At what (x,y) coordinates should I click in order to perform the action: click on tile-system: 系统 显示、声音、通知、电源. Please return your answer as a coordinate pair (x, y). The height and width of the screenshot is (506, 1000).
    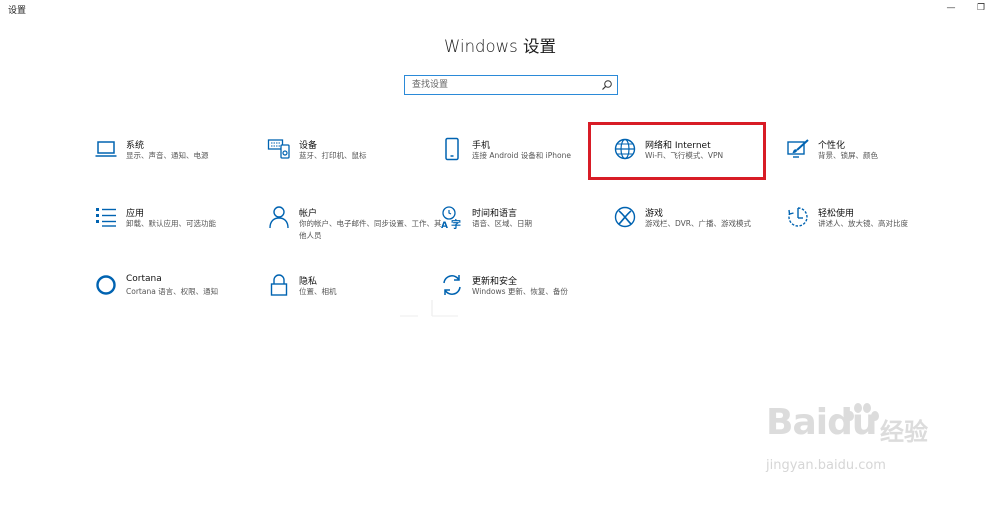
    Looking at the image, I should click on (179, 157).